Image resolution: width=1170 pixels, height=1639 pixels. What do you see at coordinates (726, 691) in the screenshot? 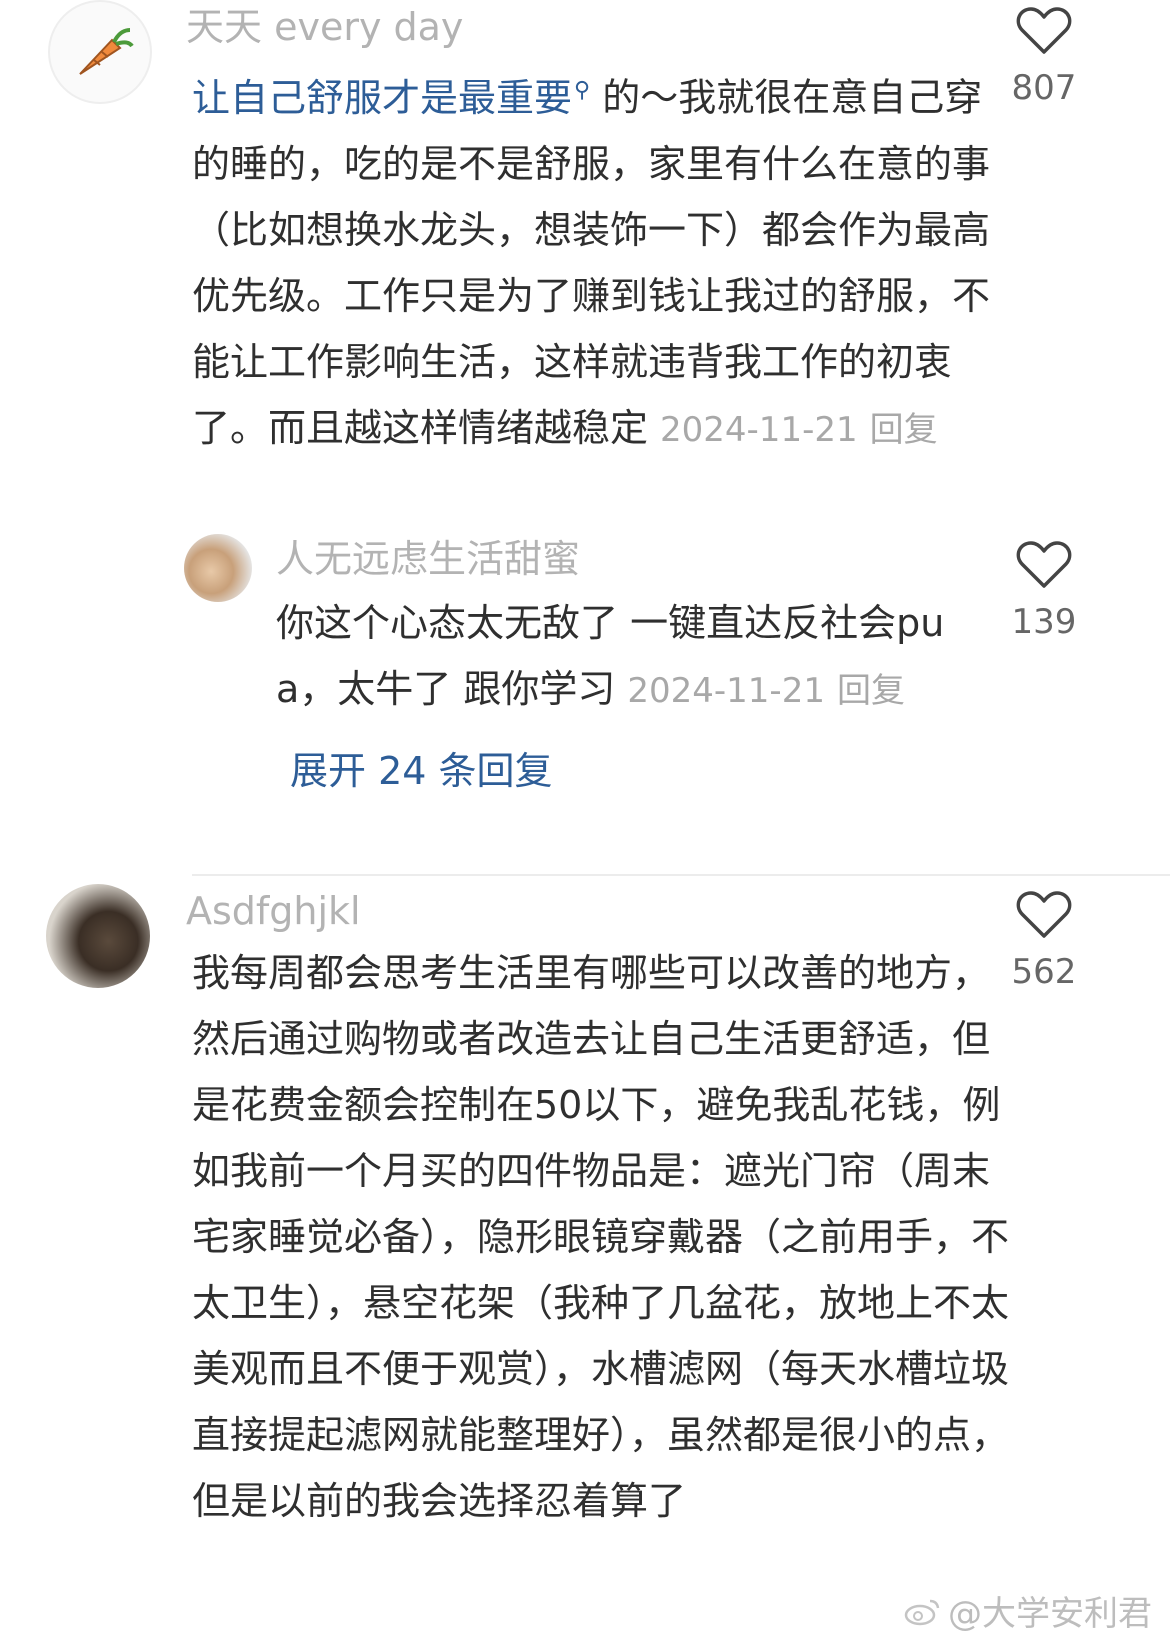
I see `reply-date: 2024-11-21` at bounding box center [726, 691].